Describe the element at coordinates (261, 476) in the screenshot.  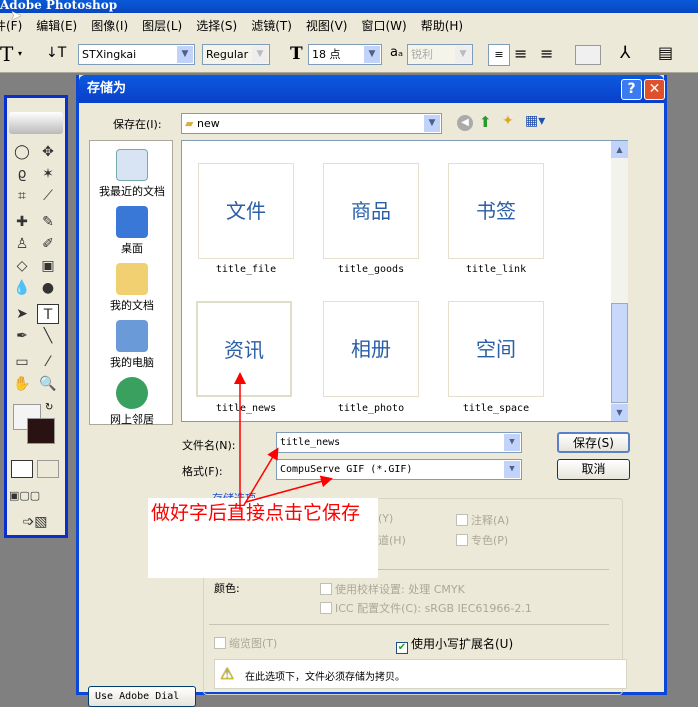
I see `arrow-to-filename` at that location.